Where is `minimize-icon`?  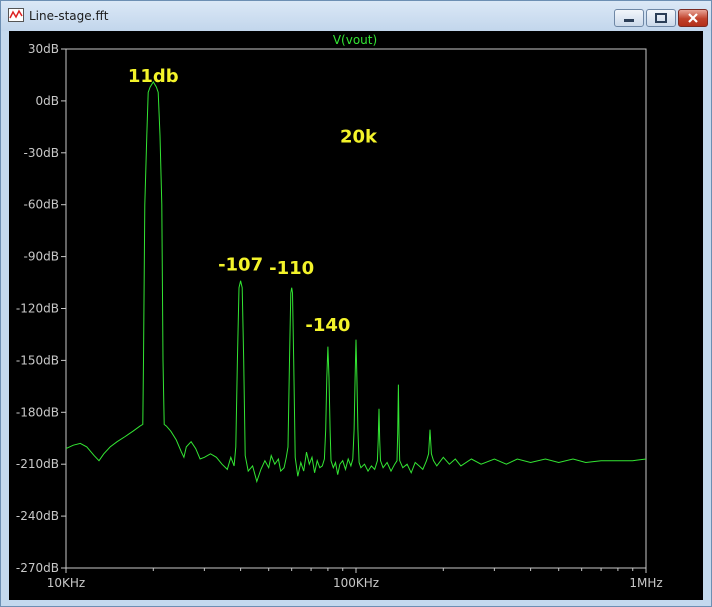
minimize-icon is located at coordinates (629, 20).